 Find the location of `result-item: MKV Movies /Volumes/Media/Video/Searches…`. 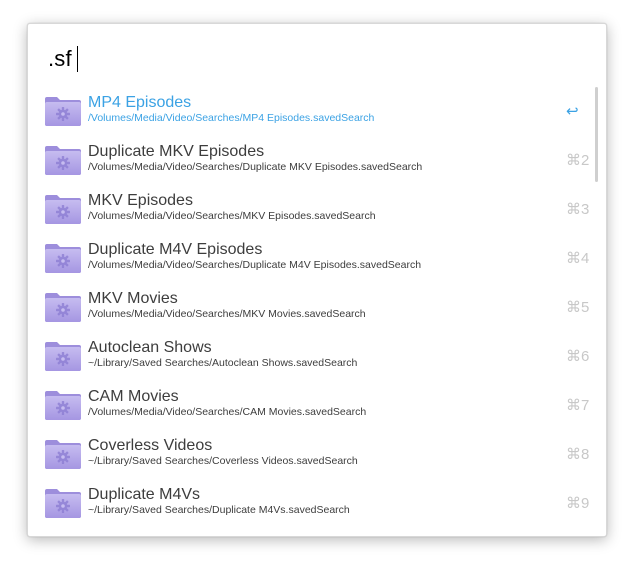

result-item: MKV Movies /Volumes/Media/Video/Searches… is located at coordinates (312, 306).